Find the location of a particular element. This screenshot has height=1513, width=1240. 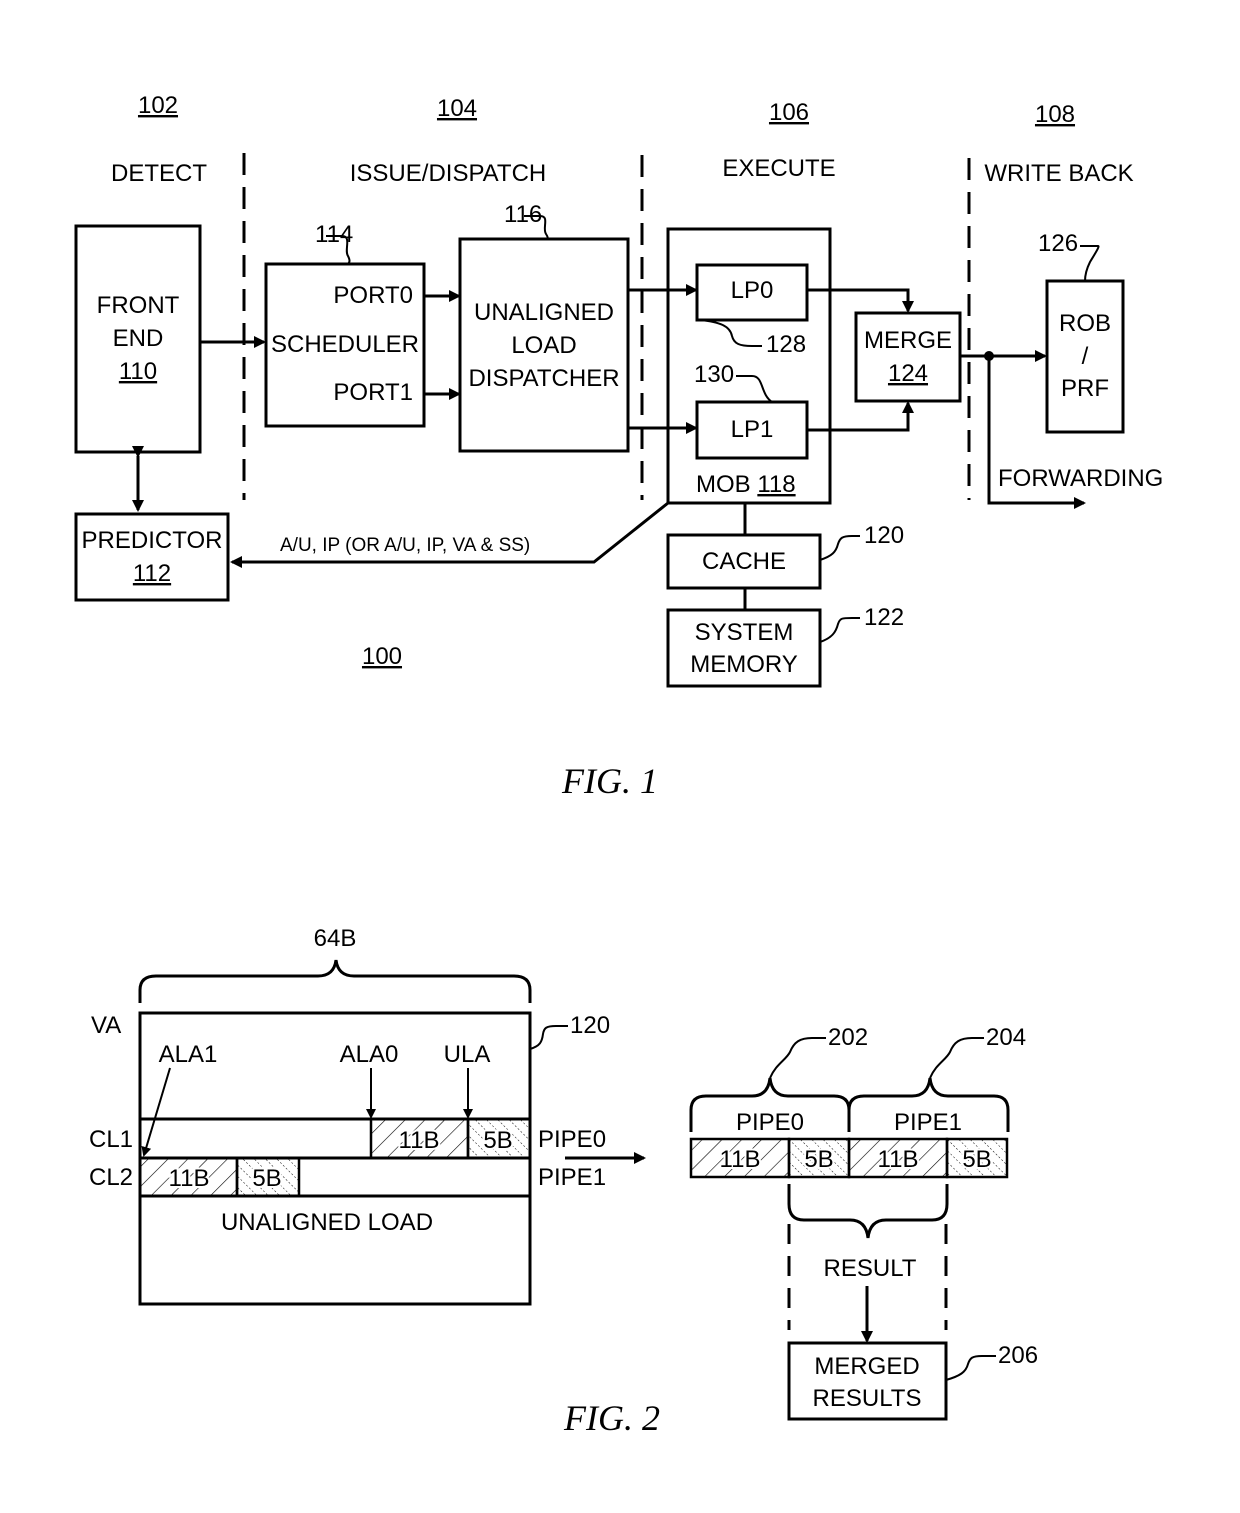

memory-ref: 122 is located at coordinates (884, 617).